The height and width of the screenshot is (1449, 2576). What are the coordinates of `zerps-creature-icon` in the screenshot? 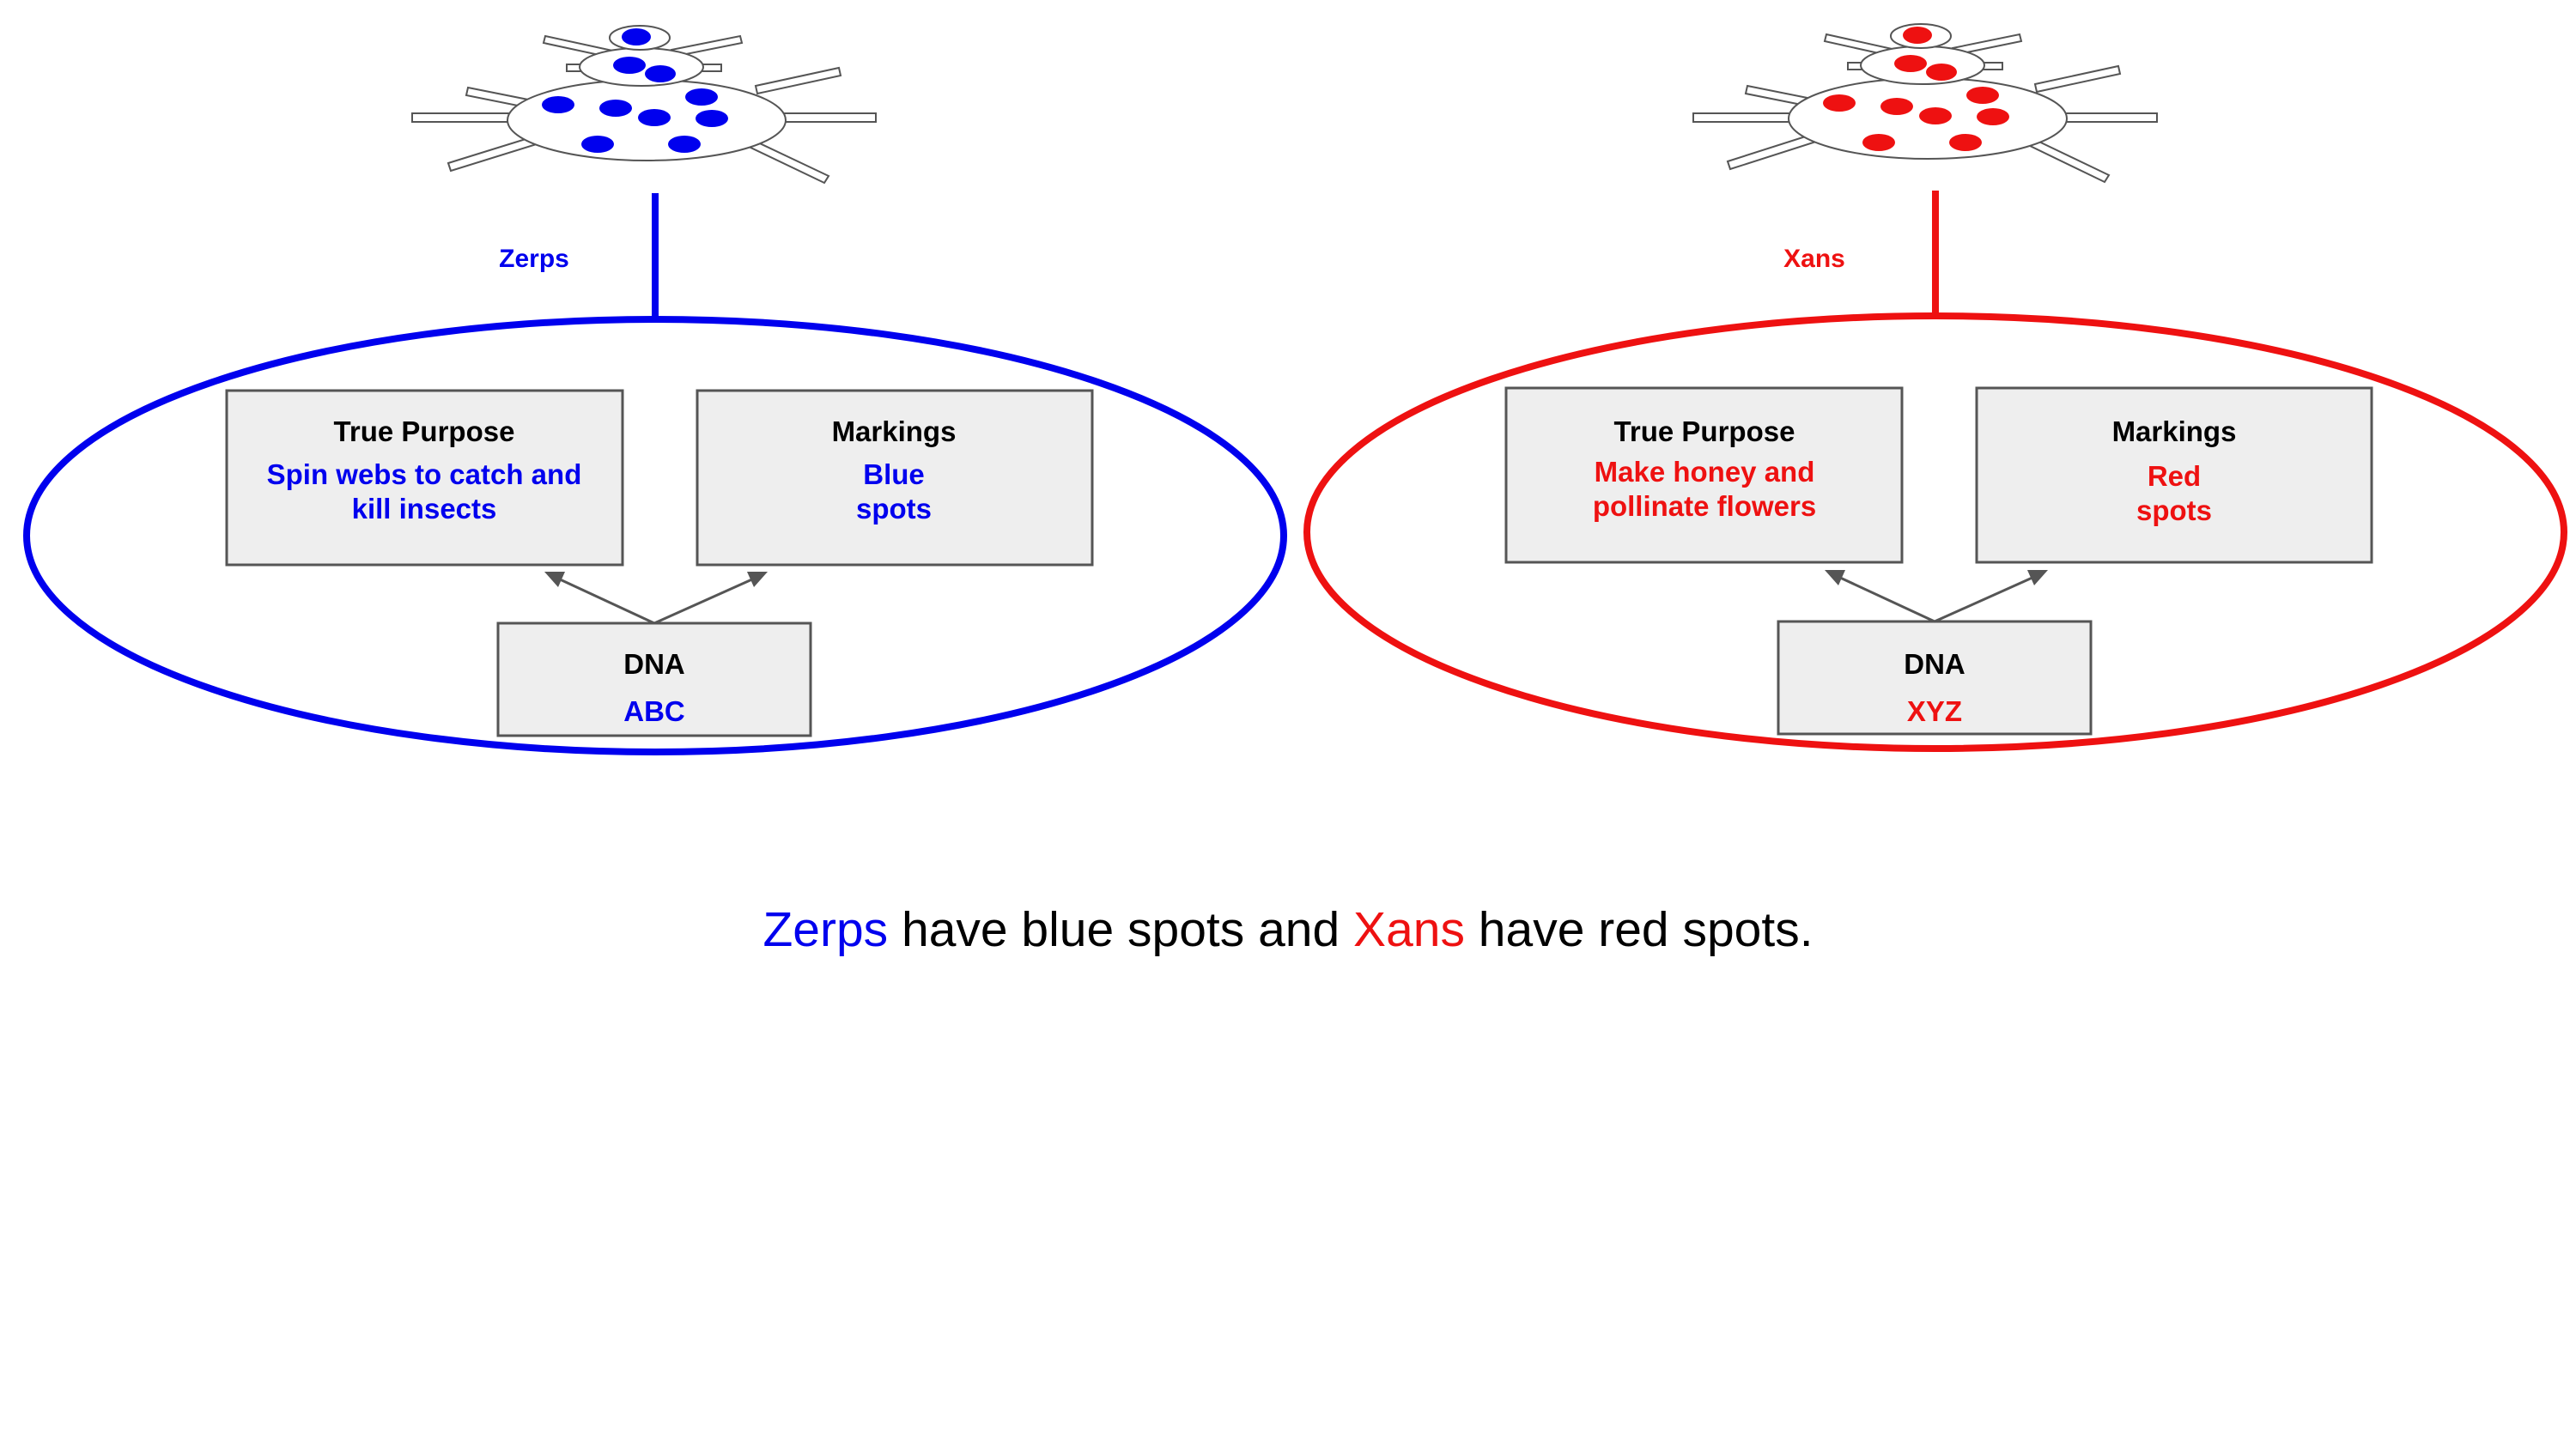 It's located at (644, 105).